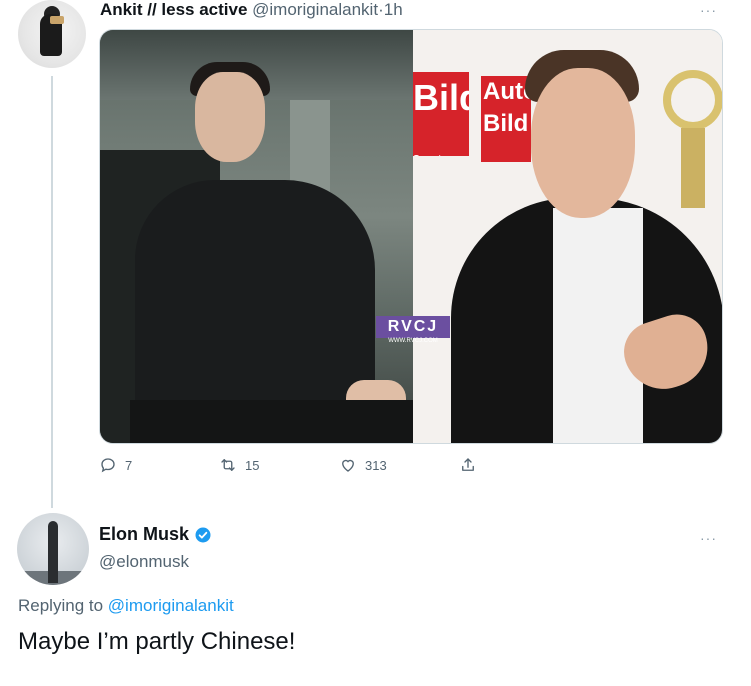  I want to click on trophy-stem, so click(693, 168).